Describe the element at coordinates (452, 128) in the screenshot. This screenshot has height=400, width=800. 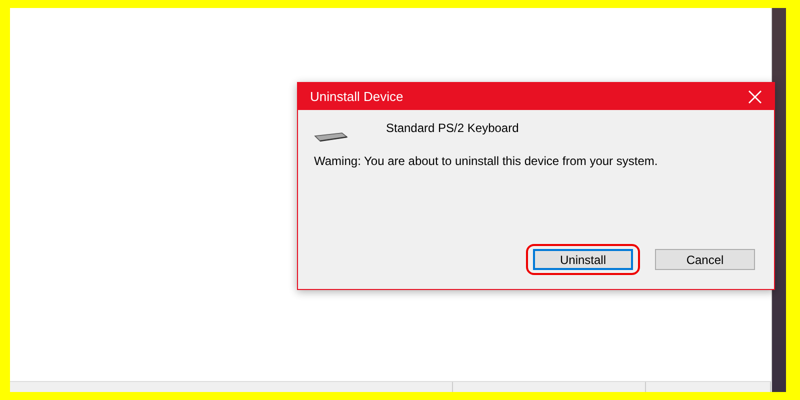
I see `device-name: Standard PS/2 Keyboard` at that location.